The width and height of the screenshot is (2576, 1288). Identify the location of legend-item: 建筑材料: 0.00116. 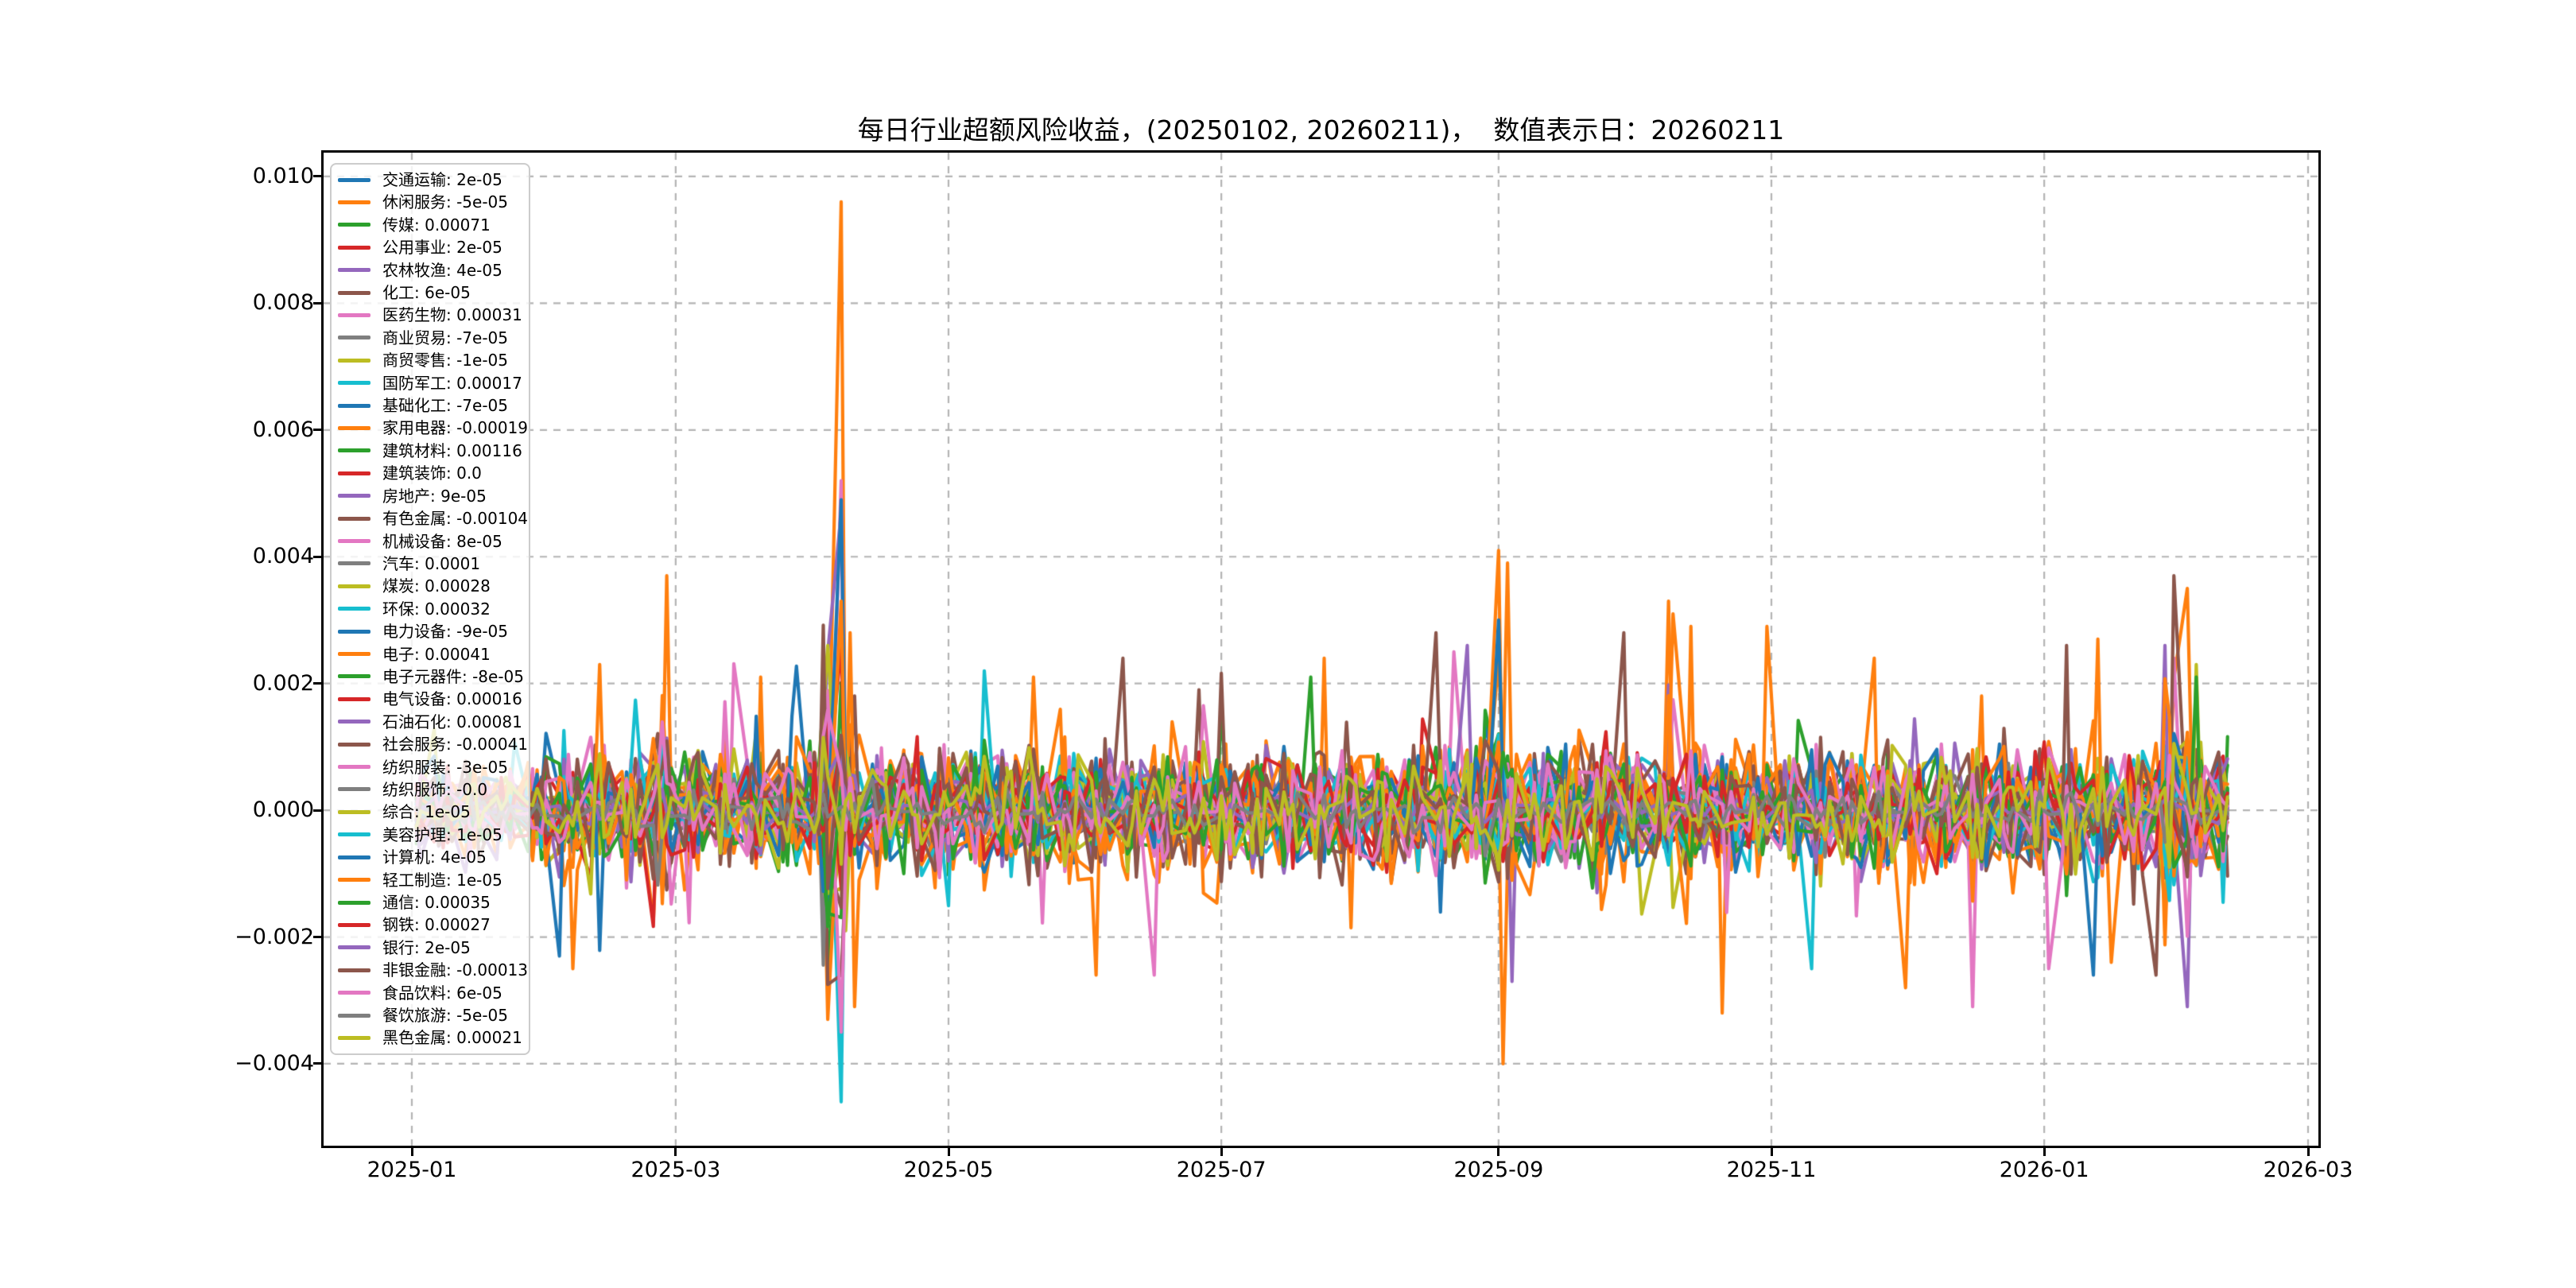
(432, 451).